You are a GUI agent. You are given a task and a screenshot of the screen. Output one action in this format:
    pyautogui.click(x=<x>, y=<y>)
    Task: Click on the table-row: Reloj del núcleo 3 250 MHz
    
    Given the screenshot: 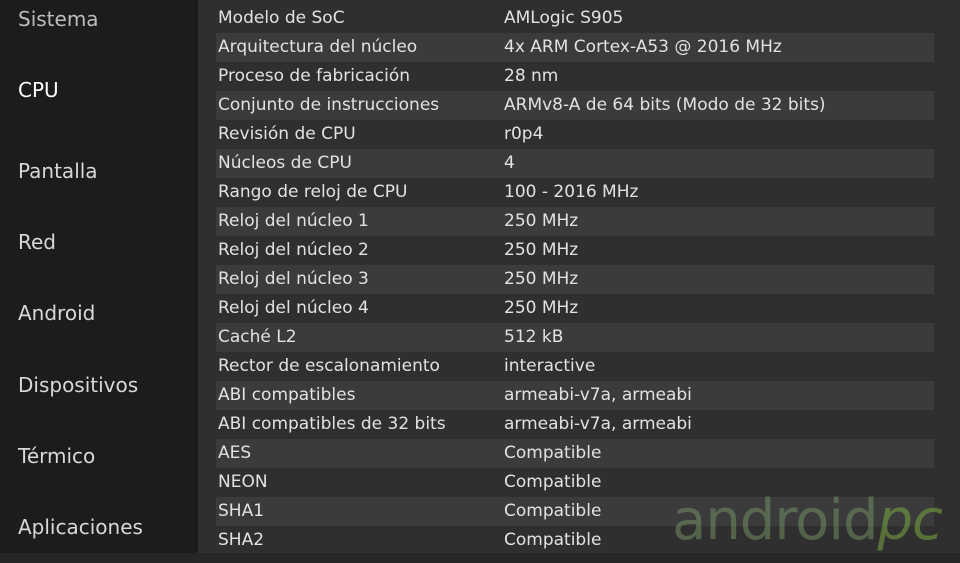 What is the action you would take?
    pyautogui.click(x=575, y=279)
    